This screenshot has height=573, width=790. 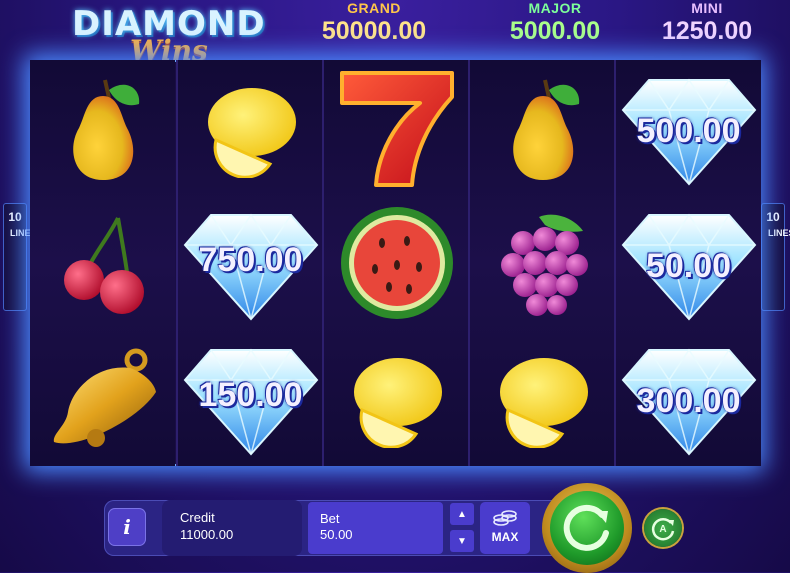 I want to click on credit-value: 11000.00, so click(x=207, y=534).